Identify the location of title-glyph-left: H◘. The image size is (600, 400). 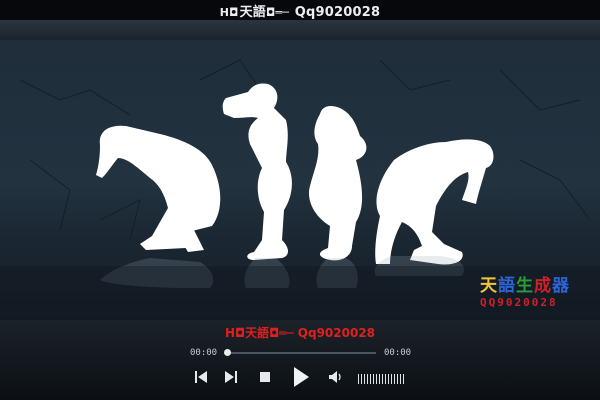
(229, 12).